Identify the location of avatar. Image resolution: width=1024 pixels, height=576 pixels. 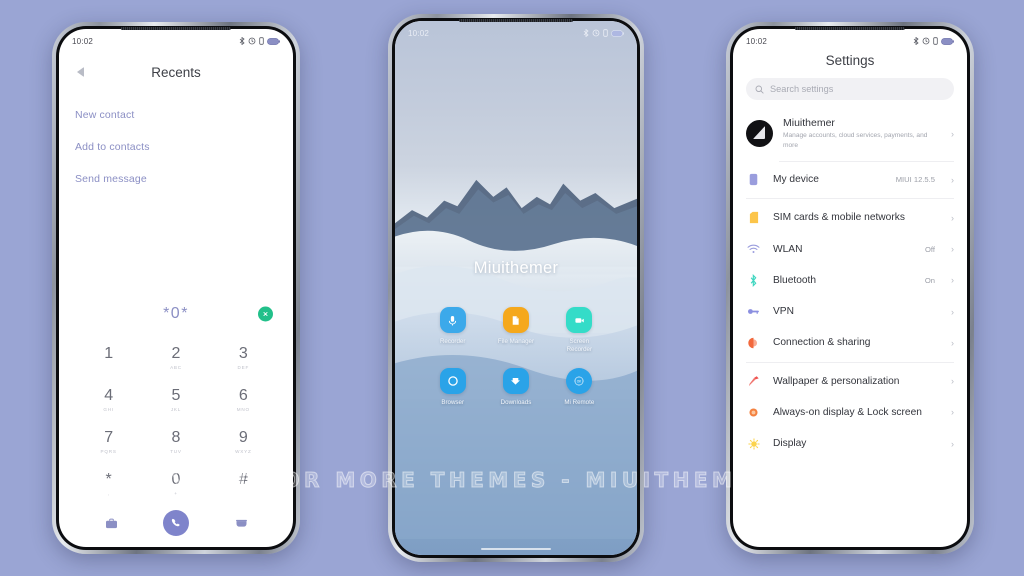
(759, 134).